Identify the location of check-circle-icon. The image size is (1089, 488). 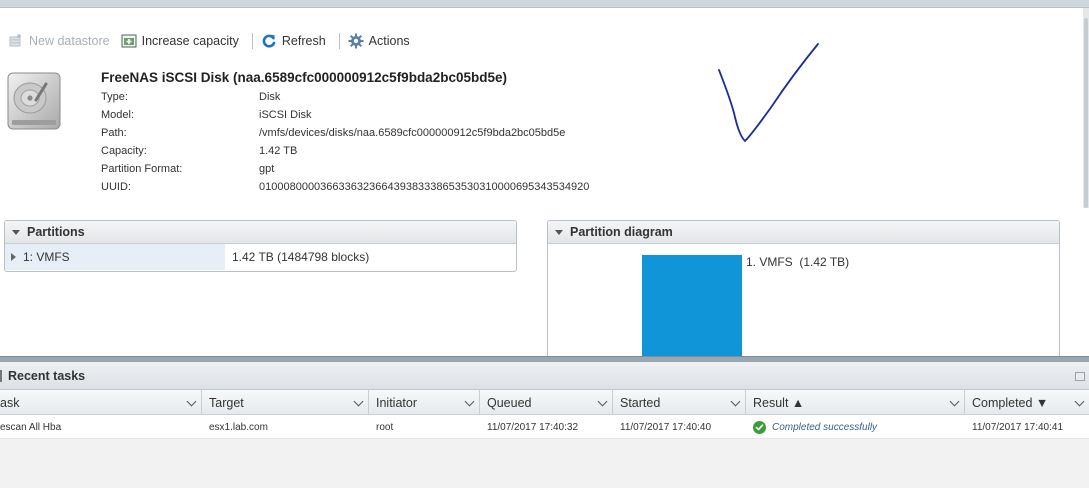
(759, 427).